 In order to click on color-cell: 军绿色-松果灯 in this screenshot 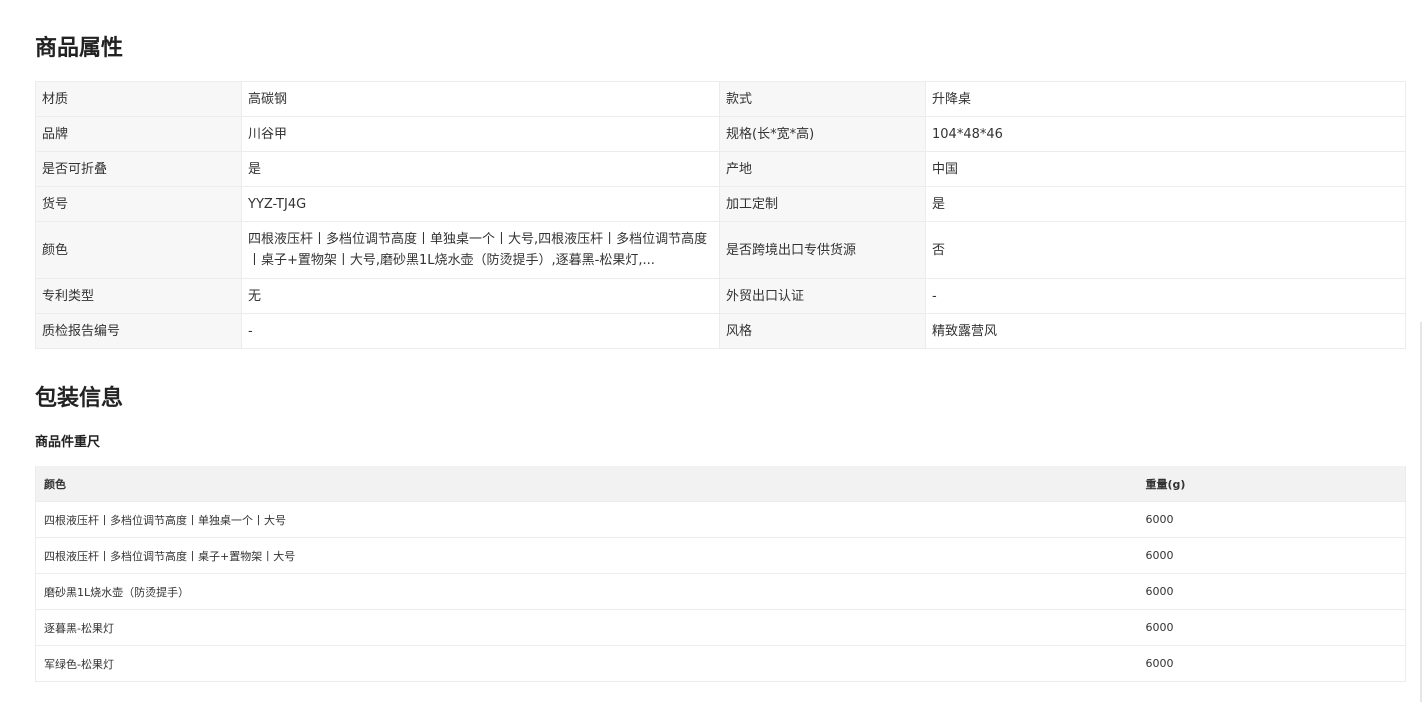, I will do `click(586, 663)`.